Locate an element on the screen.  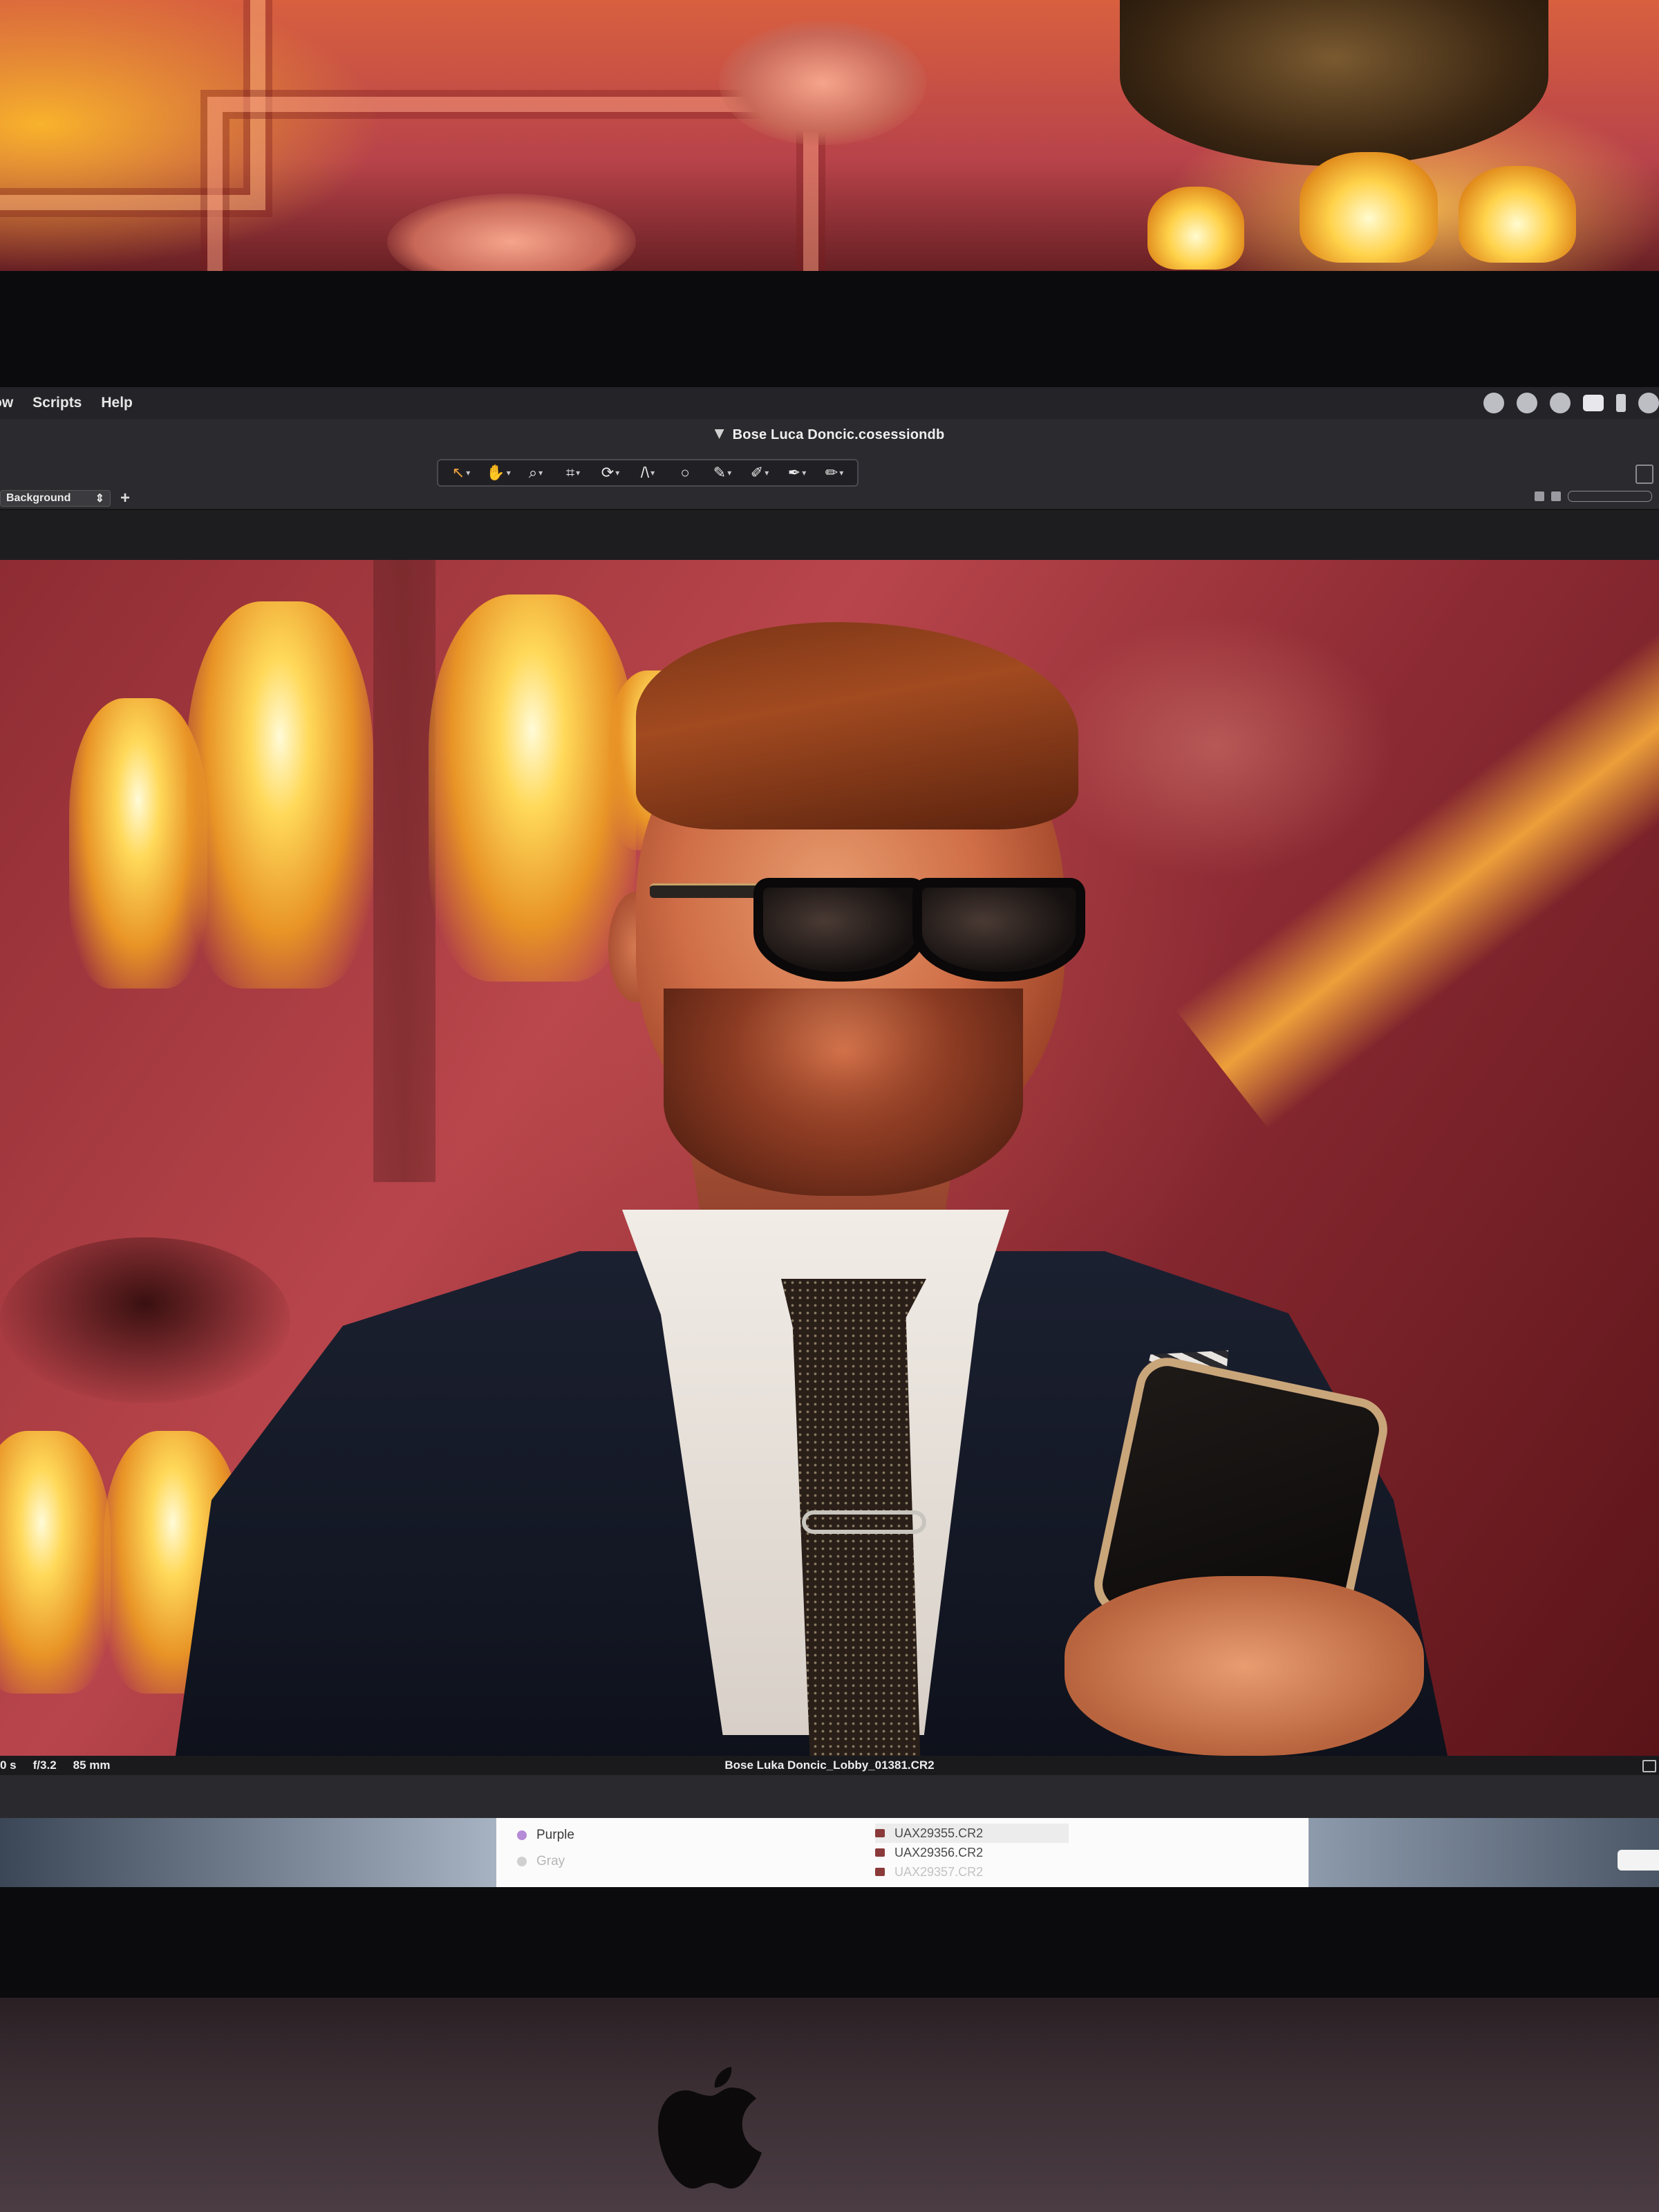
zoom-icon: ⌕ is located at coordinates (533, 473).